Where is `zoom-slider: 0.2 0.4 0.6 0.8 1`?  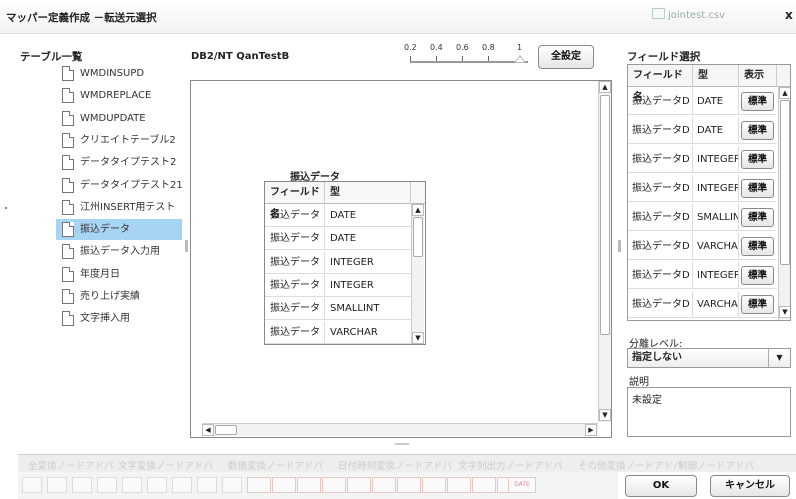 zoom-slider: 0.2 0.4 0.6 0.8 1 is located at coordinates (467, 56).